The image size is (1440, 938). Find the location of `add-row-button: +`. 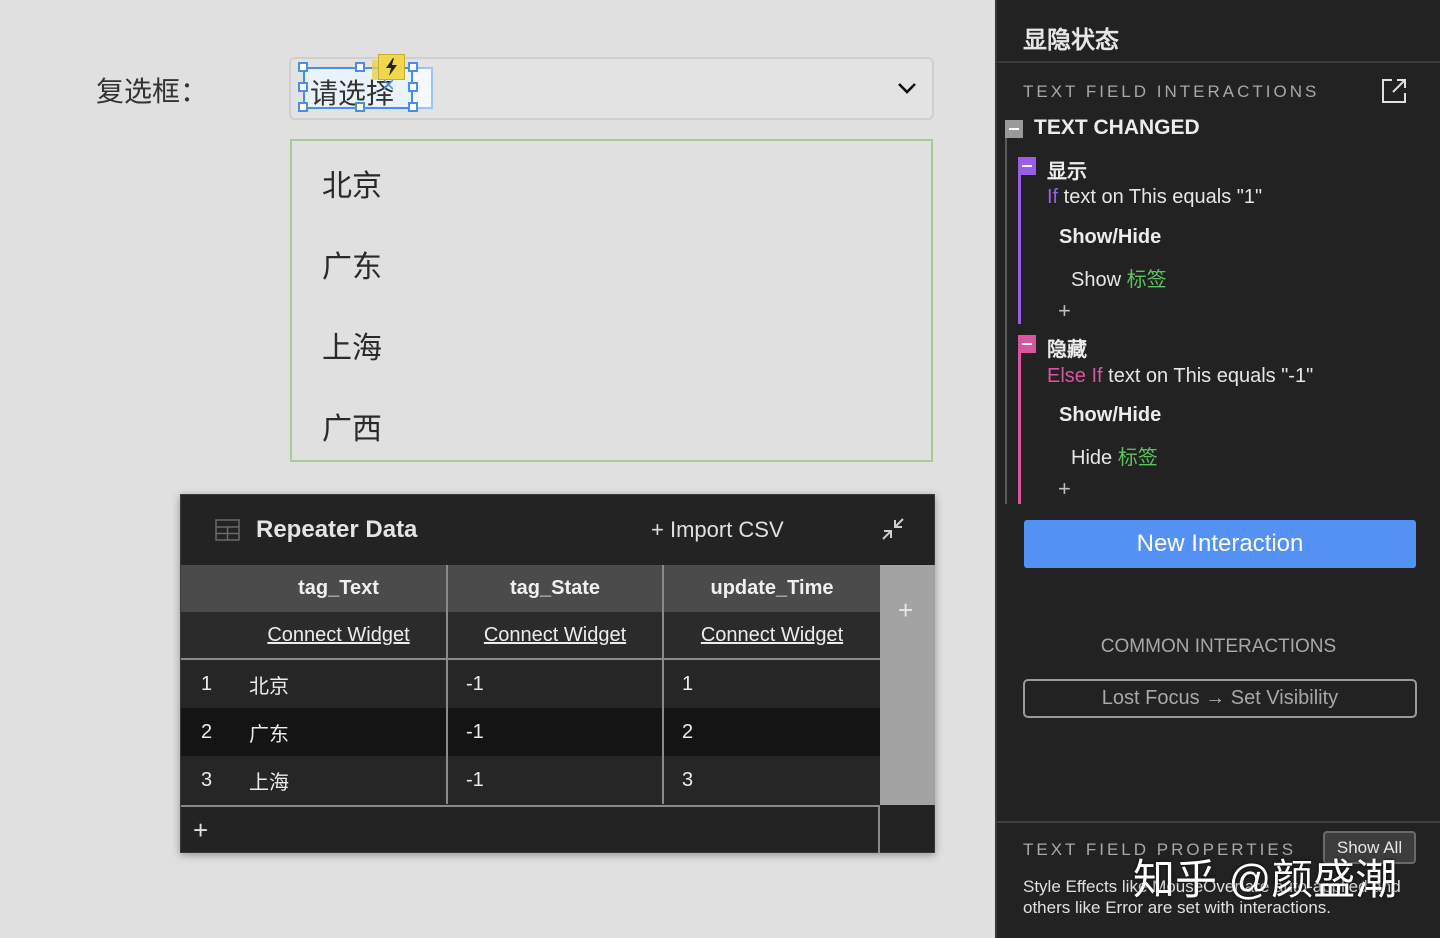

add-row-button: + is located at coordinates (200, 830).